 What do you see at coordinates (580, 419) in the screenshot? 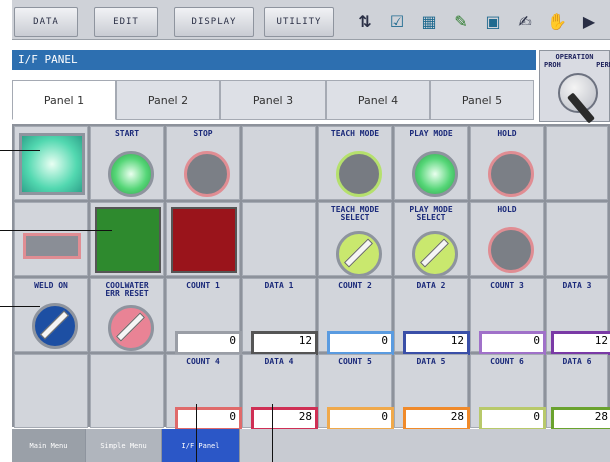
I see `data-6-value: 28` at bounding box center [580, 419].